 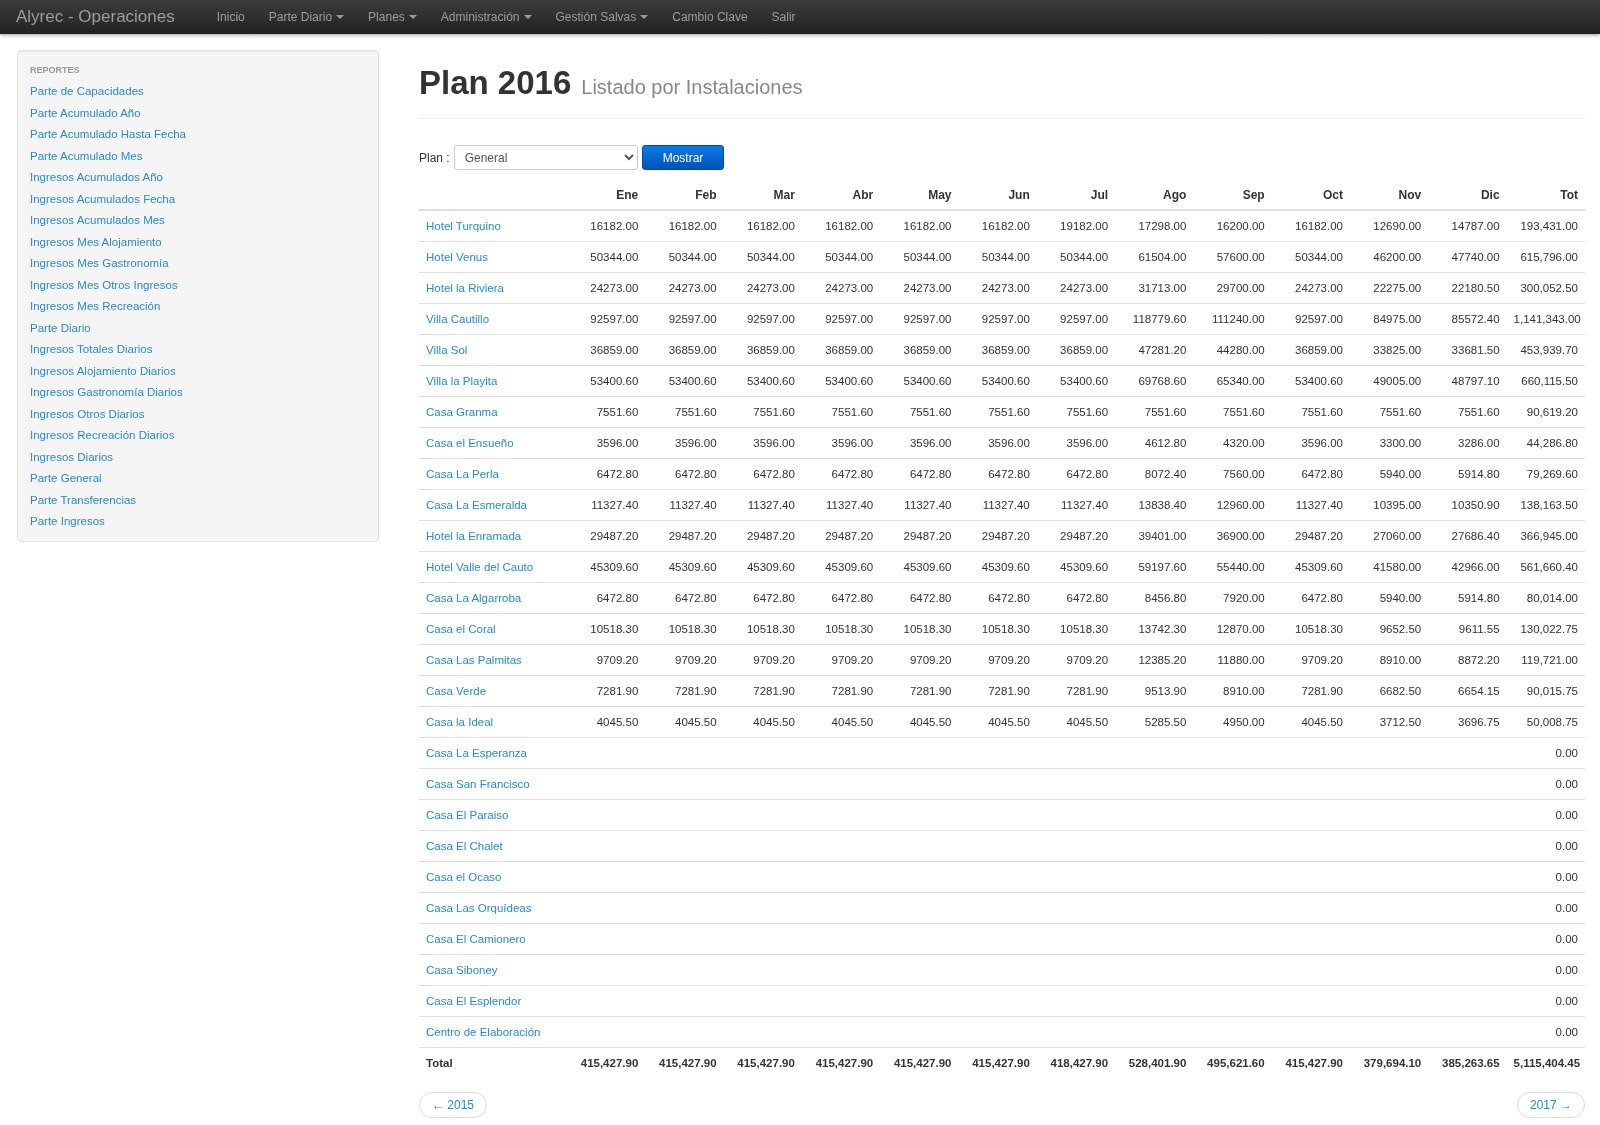 I want to click on sidebar-link: Ingresos Otros Diarios, so click(x=87, y=414).